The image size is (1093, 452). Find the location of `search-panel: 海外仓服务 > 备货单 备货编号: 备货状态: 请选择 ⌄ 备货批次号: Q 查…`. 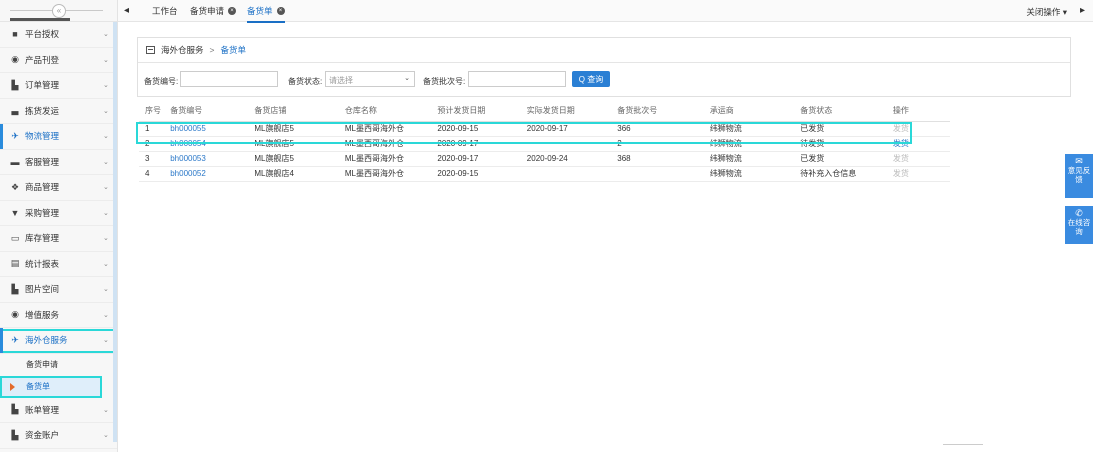

search-panel: 海外仓服务 > 备货单 备货编号: 备货状态: 请选择 ⌄ 备货批次号: Q 查… is located at coordinates (604, 67).